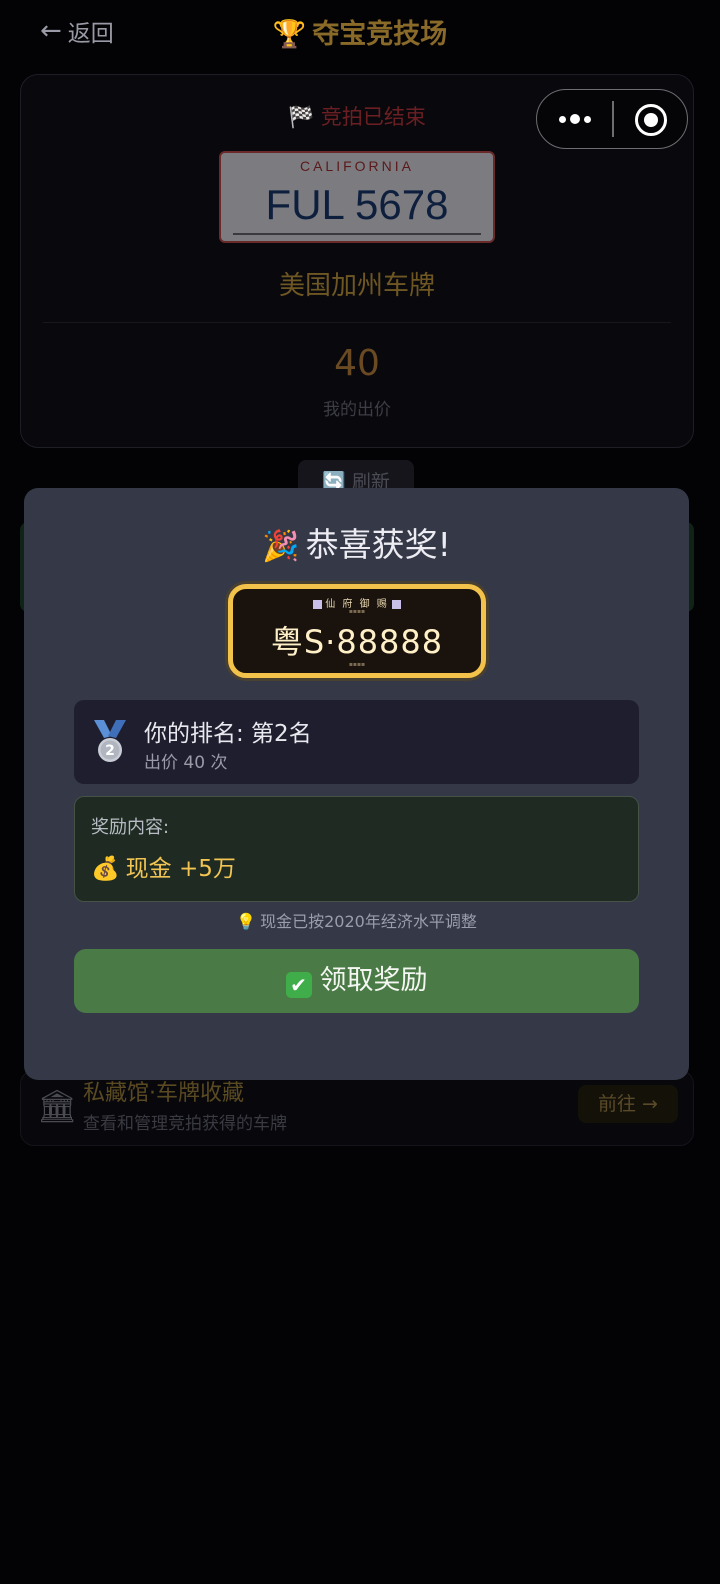  I want to click on prize-plate: 仙 府 御 赐 ▪▪▪▪ 粤S·88888 ▪▪▪▪, so click(357, 631).